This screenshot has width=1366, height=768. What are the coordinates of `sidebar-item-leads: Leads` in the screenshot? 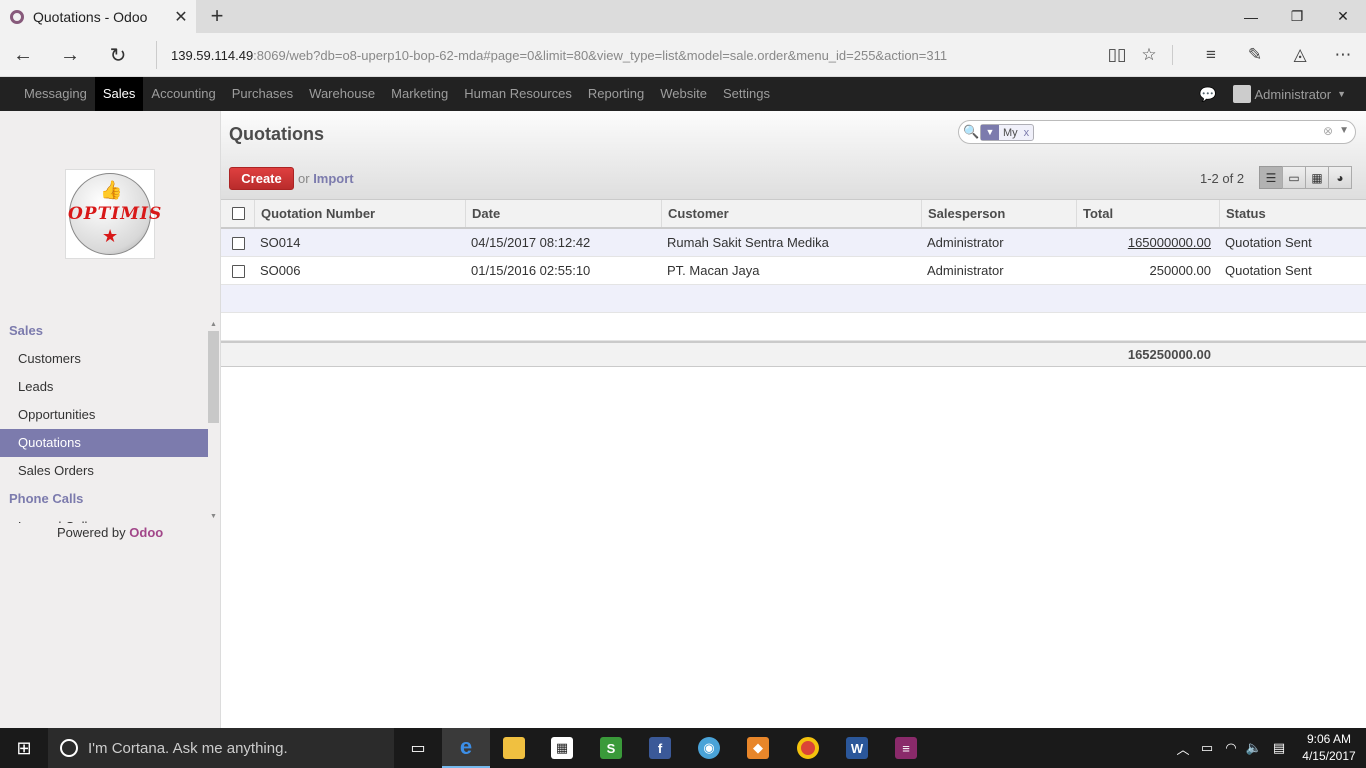 It's located at (104, 387).